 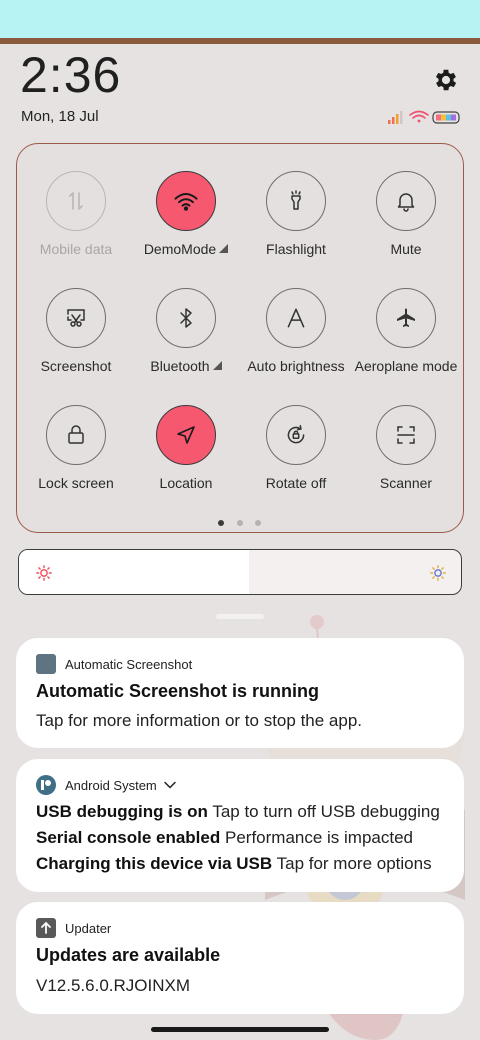 I want to click on scanner-icon, so click(x=406, y=435).